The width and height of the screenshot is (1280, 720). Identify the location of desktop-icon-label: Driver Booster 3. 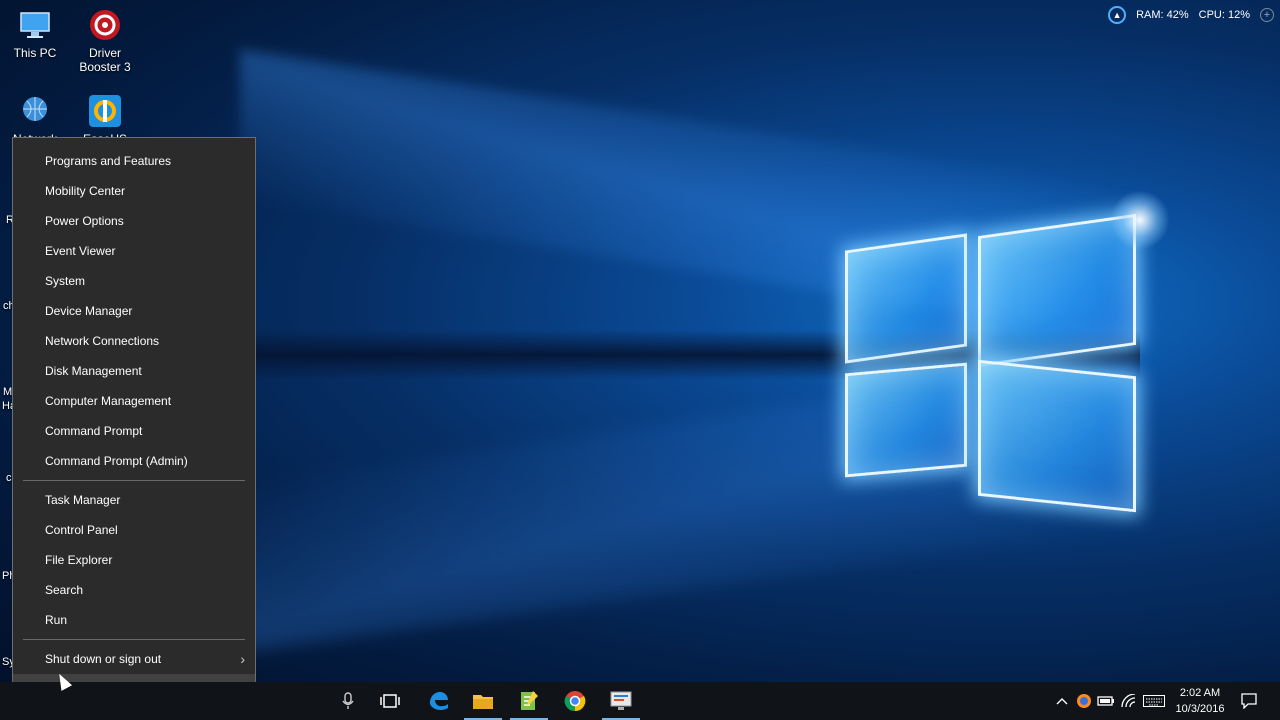
(105, 60).